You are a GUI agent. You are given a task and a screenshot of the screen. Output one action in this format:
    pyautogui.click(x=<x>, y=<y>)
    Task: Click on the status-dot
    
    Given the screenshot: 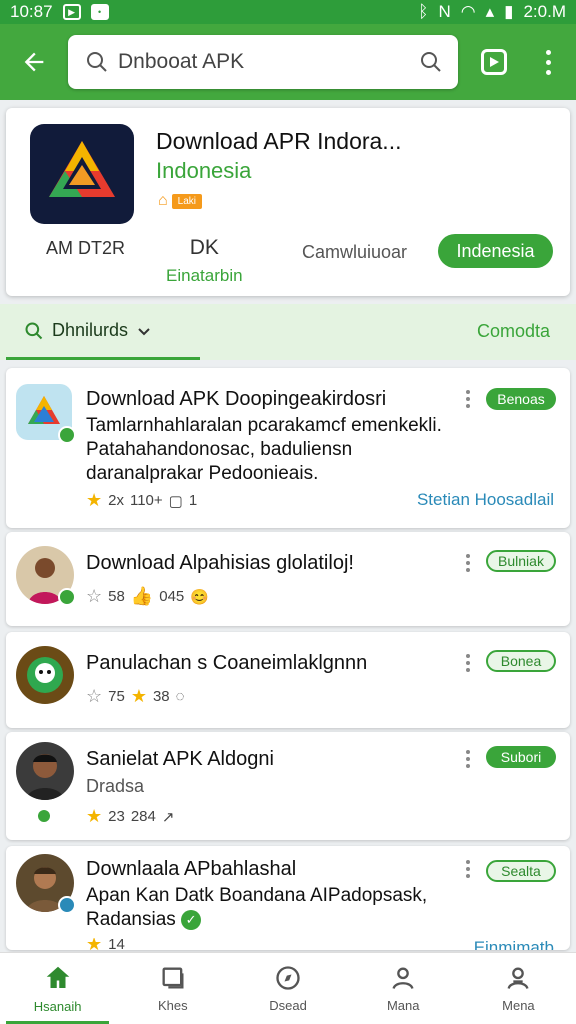 What is the action you would take?
    pyautogui.click(x=44, y=816)
    